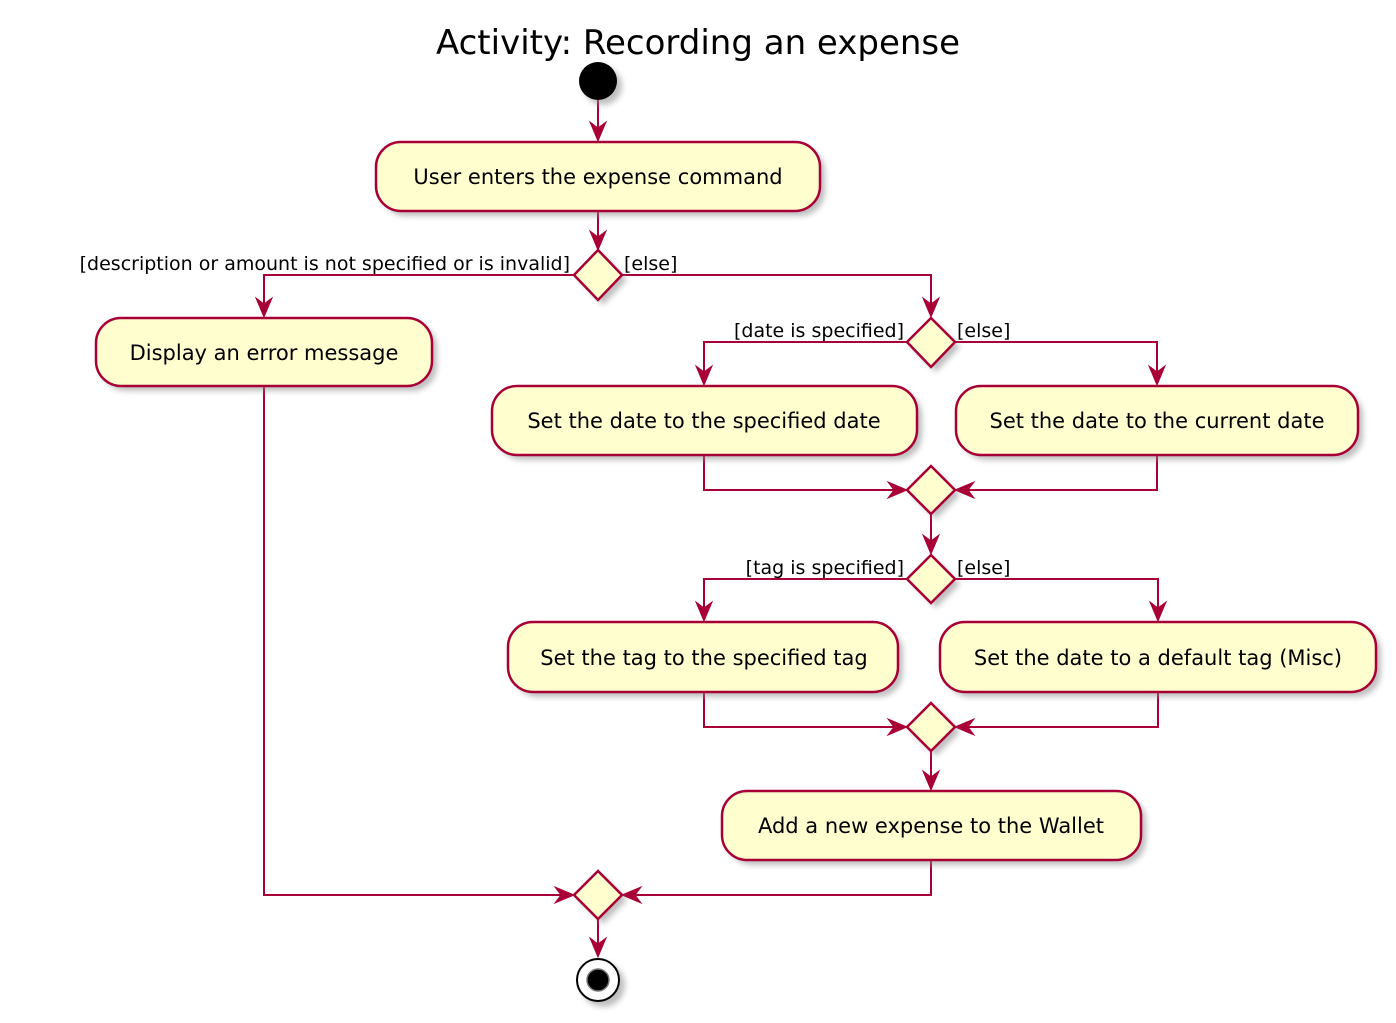 The image size is (1396, 1023). Describe the element at coordinates (698, 43) in the screenshot. I see `diagram-title: Activity: Recording an expense` at that location.